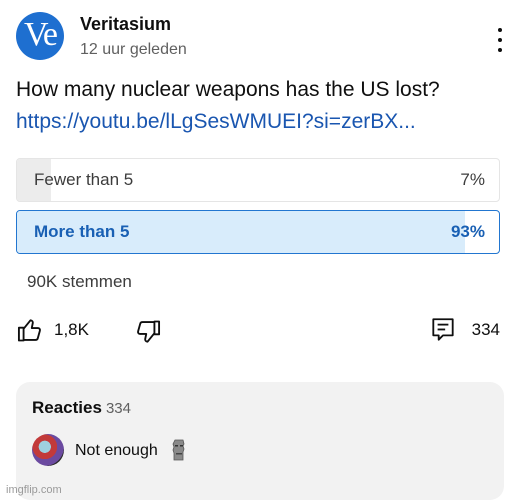  Describe the element at coordinates (472, 179) in the screenshot. I see `poll-option-percent: 7%` at that location.